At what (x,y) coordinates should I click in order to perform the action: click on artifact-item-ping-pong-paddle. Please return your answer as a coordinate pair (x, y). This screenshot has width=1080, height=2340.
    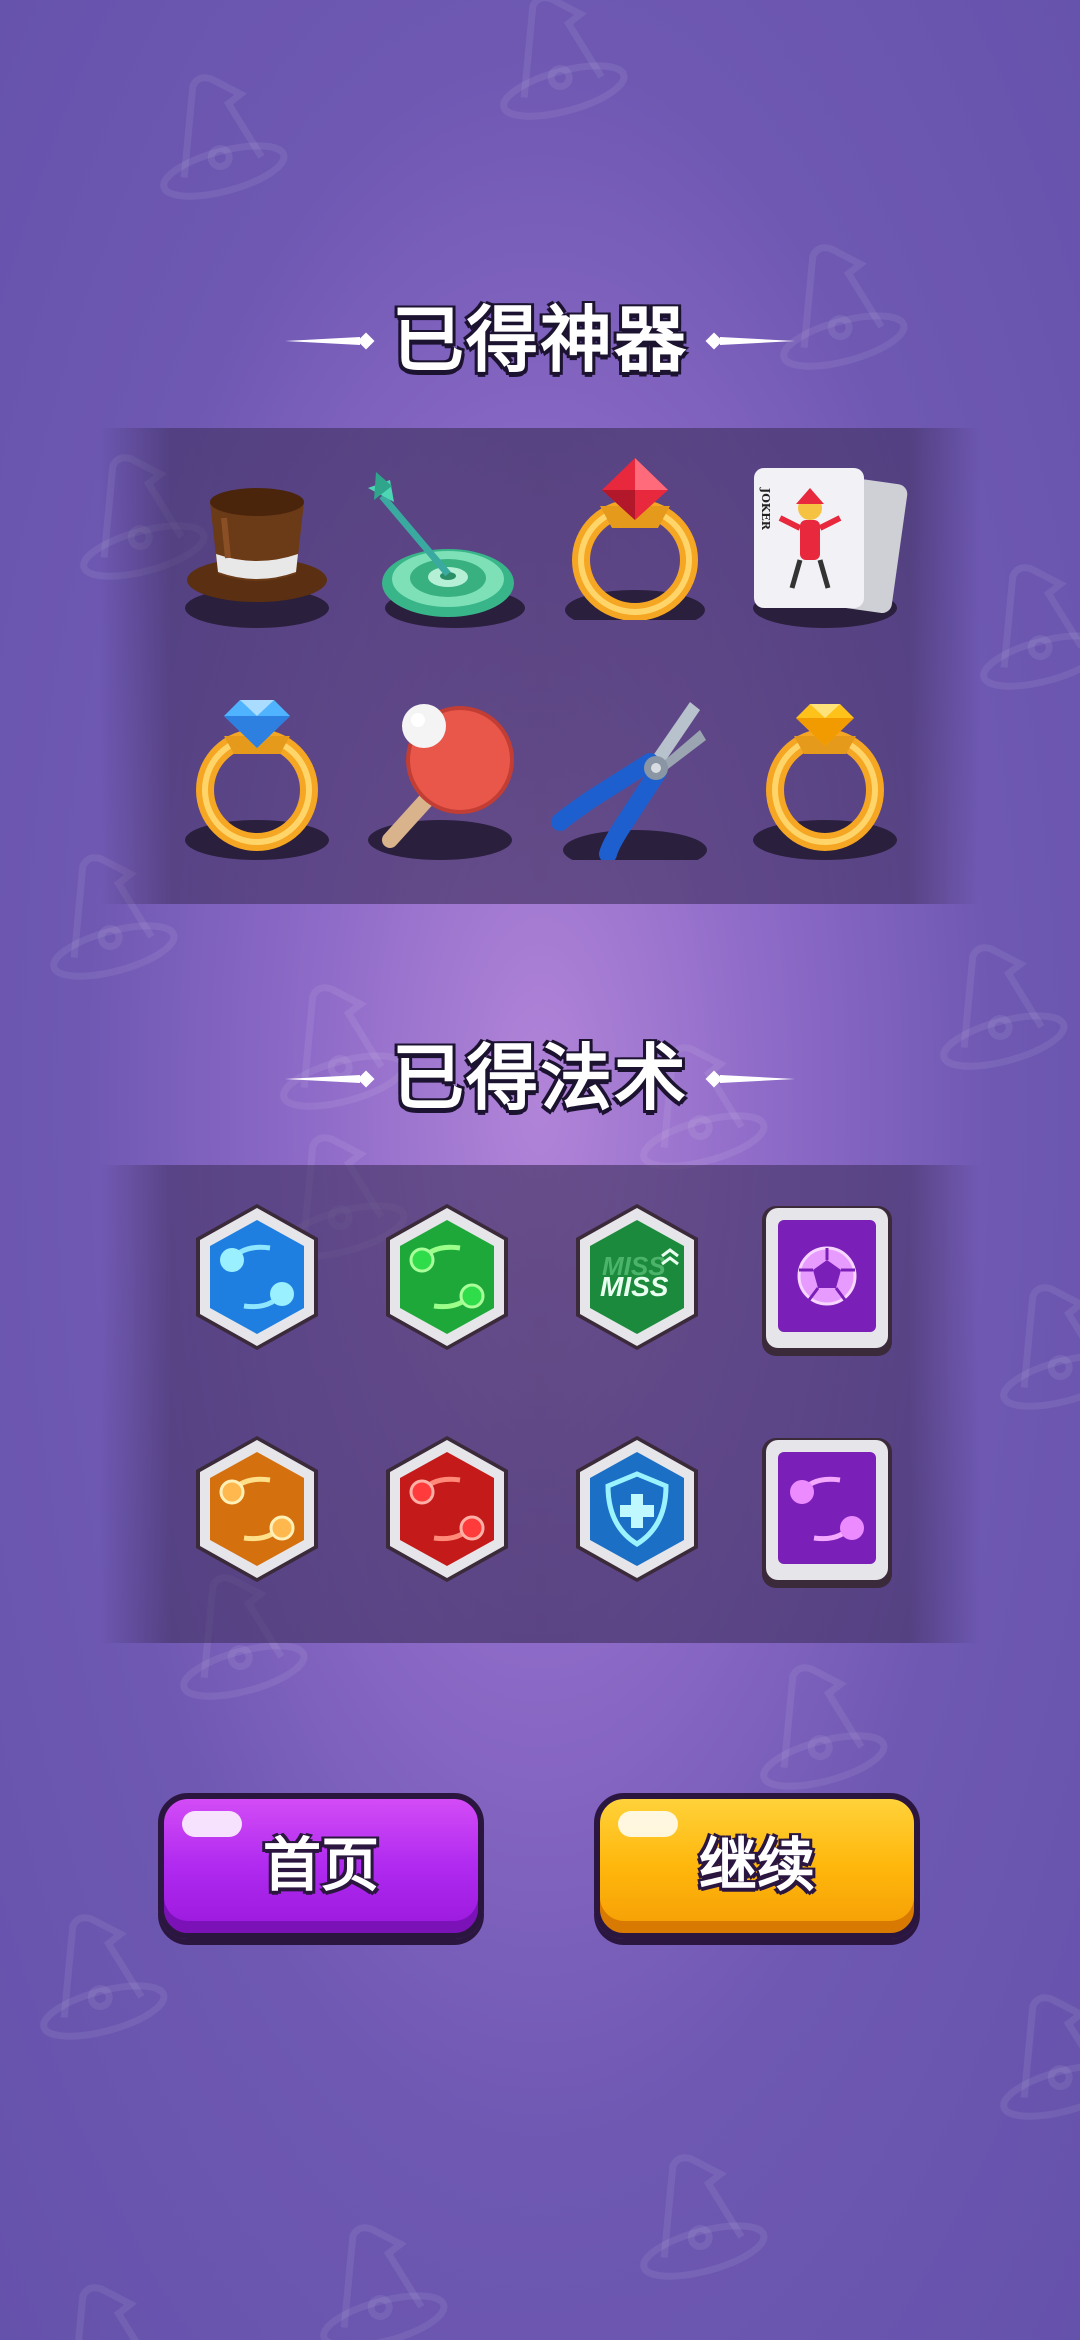
    Looking at the image, I should click on (445, 775).